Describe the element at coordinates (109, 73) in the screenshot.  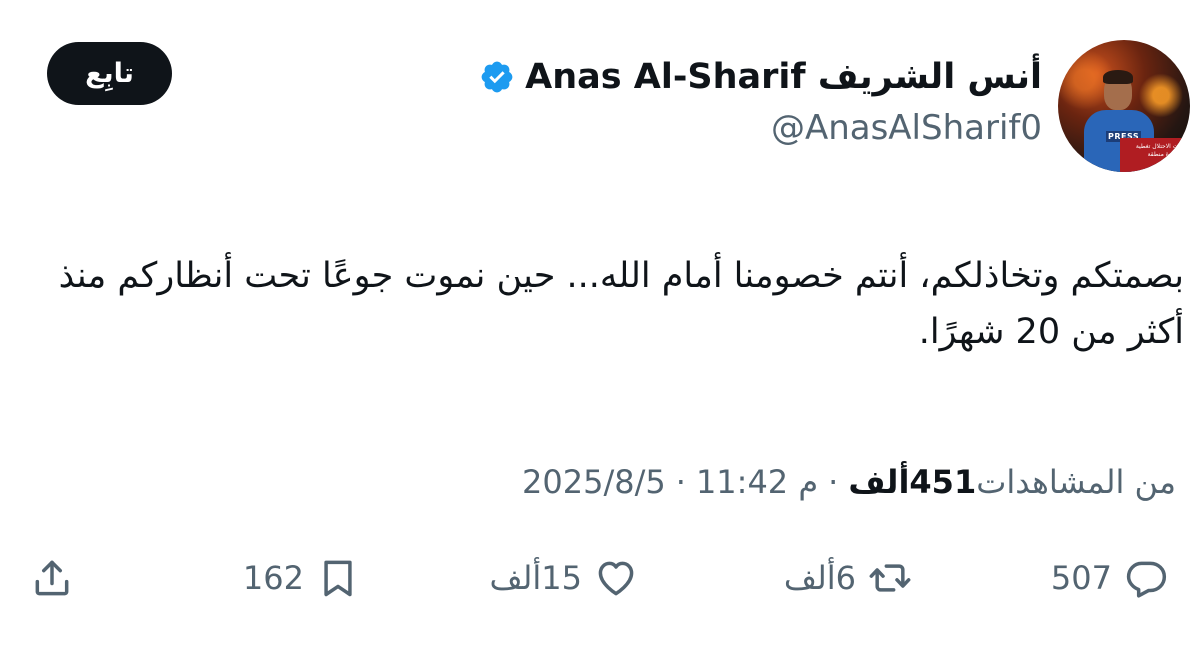
I see `follow-button: تابِع` at that location.